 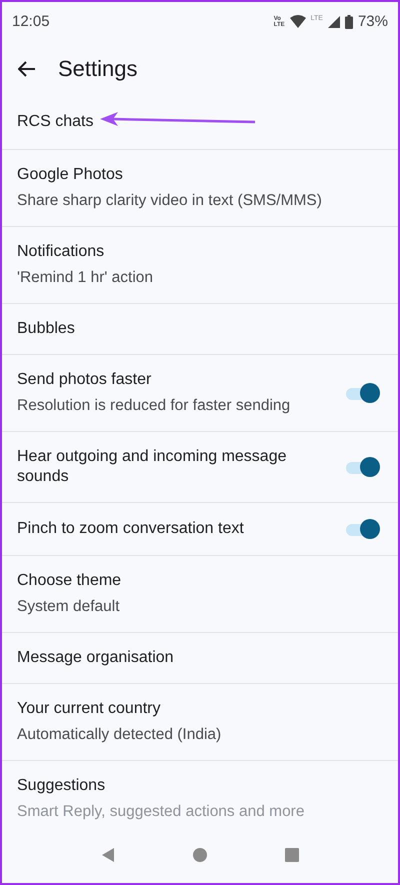 I want to click on settings-item: RCS chats, so click(x=200, y=123).